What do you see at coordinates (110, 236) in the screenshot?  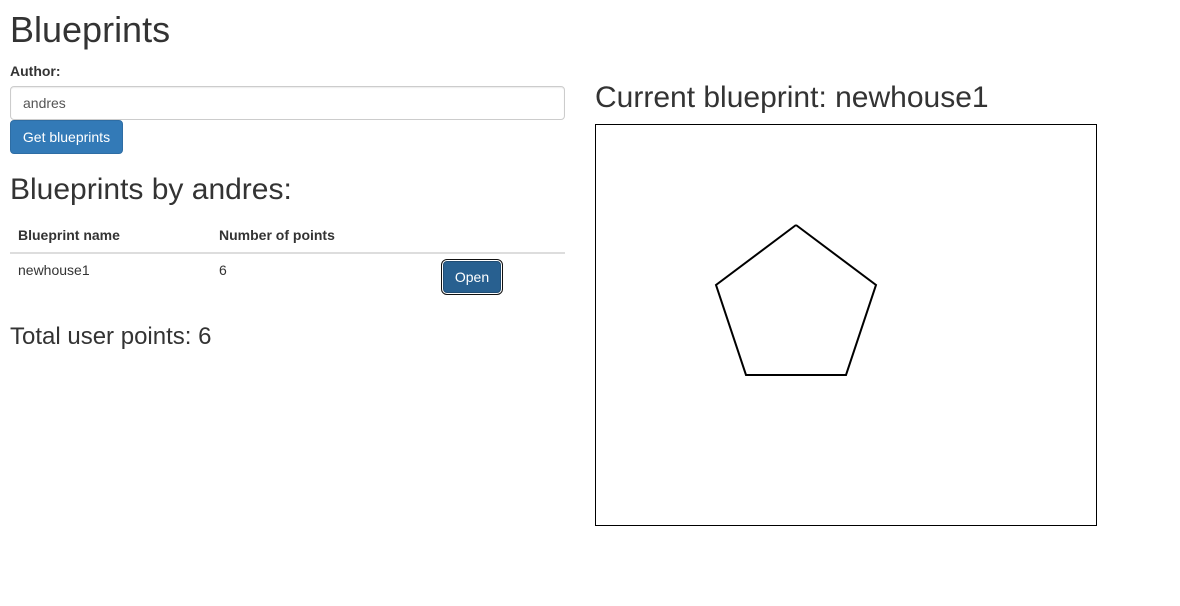 I see `column-header-blueprint-name: Blueprint name` at bounding box center [110, 236].